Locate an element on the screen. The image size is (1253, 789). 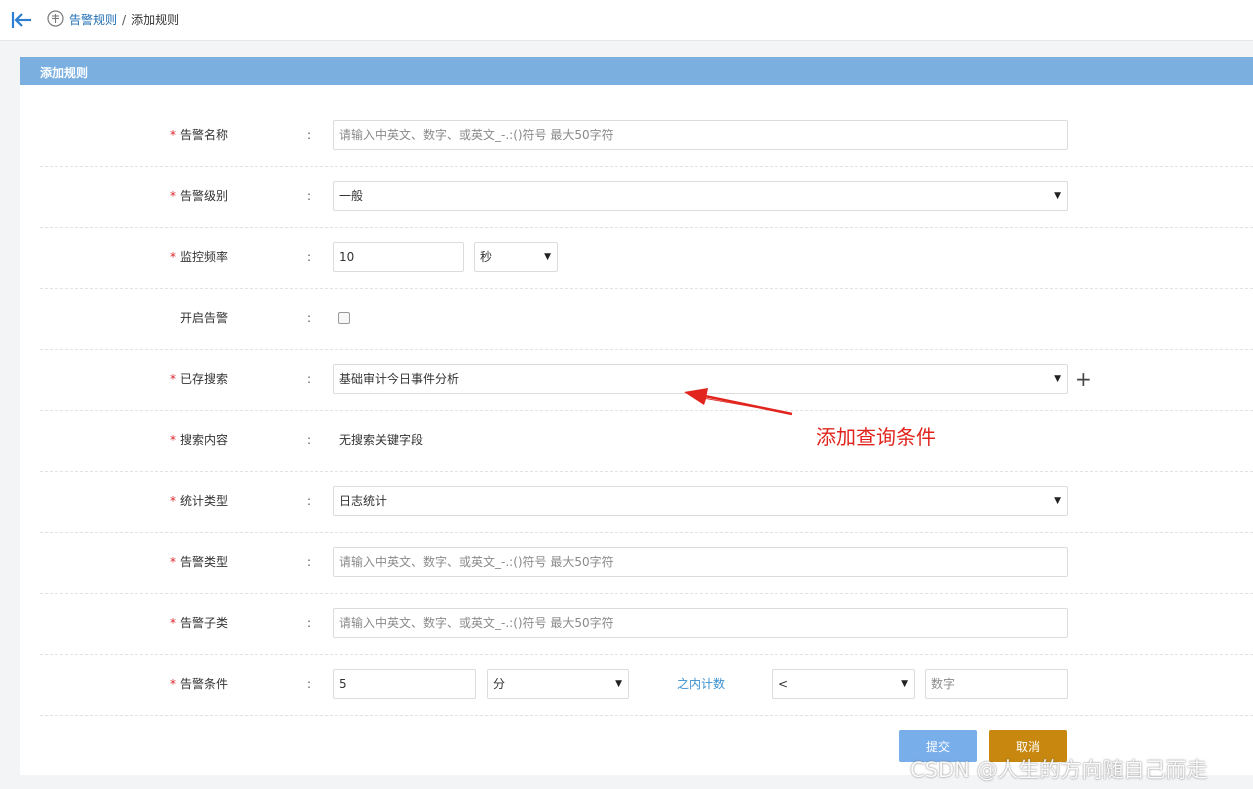
alert-type-input: 请输入中英文、数字、或英文_-.:()符号 最大50字符 is located at coordinates (700, 562).